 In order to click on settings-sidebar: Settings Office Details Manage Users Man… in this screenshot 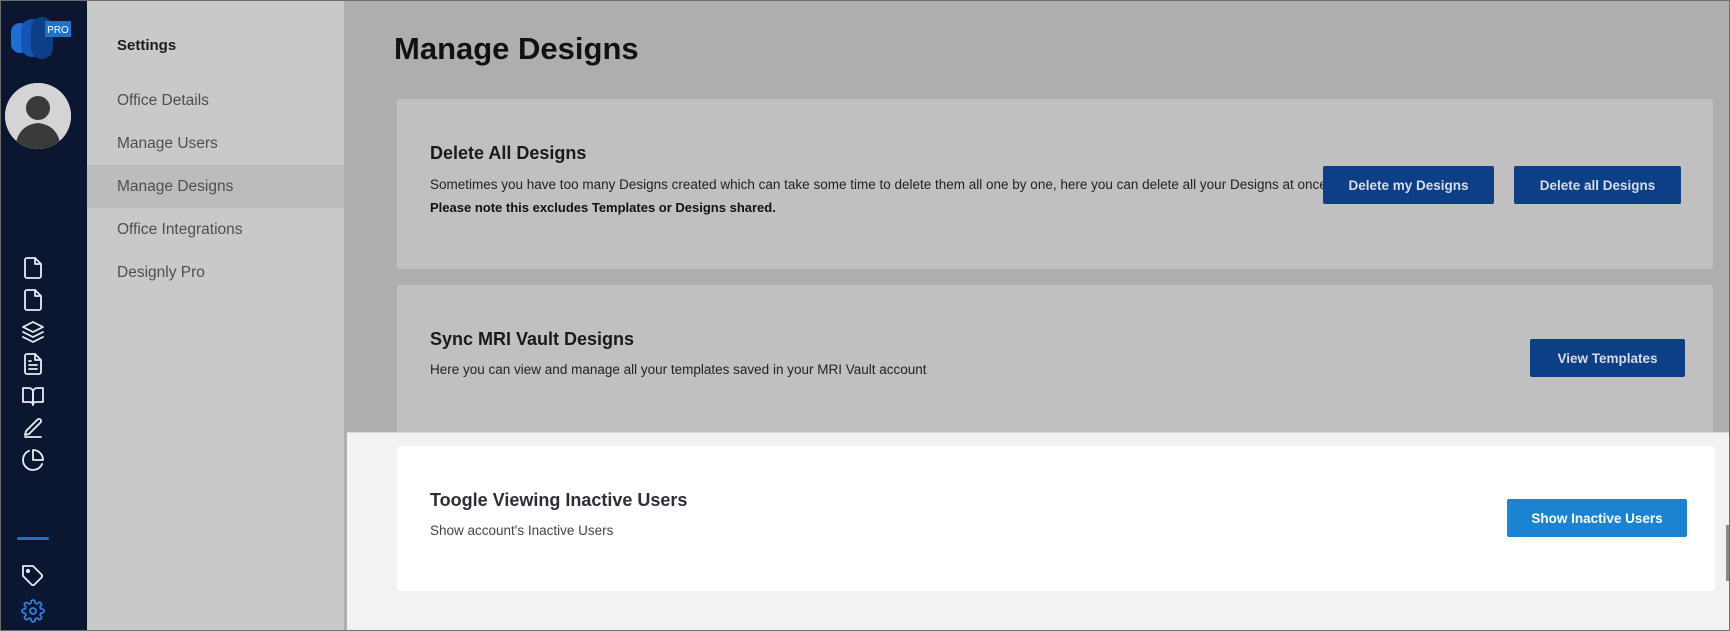, I will do `click(215, 315)`.